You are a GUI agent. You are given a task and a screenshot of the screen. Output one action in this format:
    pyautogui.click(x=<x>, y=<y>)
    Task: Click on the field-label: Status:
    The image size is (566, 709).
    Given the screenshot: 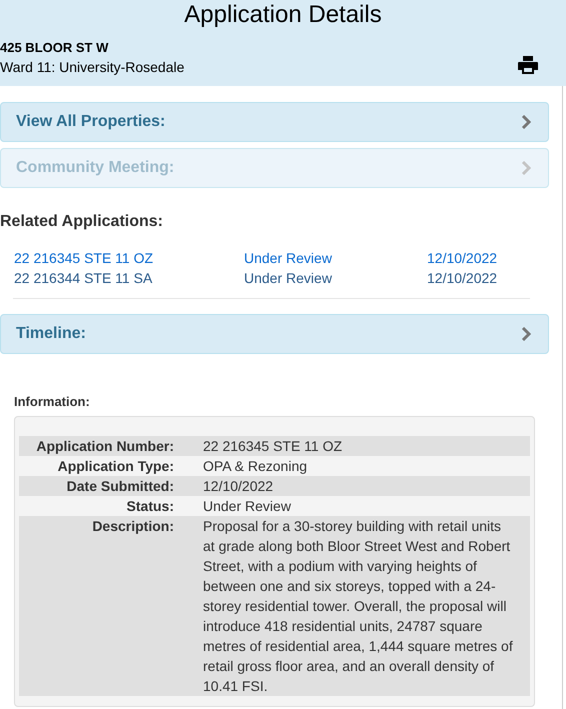 What is the action you would take?
    pyautogui.click(x=150, y=506)
    